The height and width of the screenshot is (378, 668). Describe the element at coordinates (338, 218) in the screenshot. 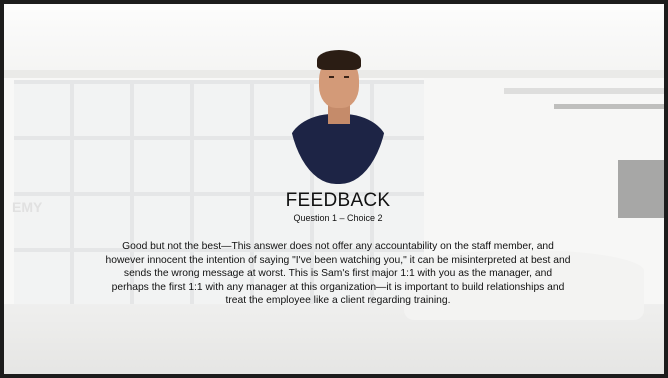

I see `question-subtitle: Question 1 – Choice 2` at that location.